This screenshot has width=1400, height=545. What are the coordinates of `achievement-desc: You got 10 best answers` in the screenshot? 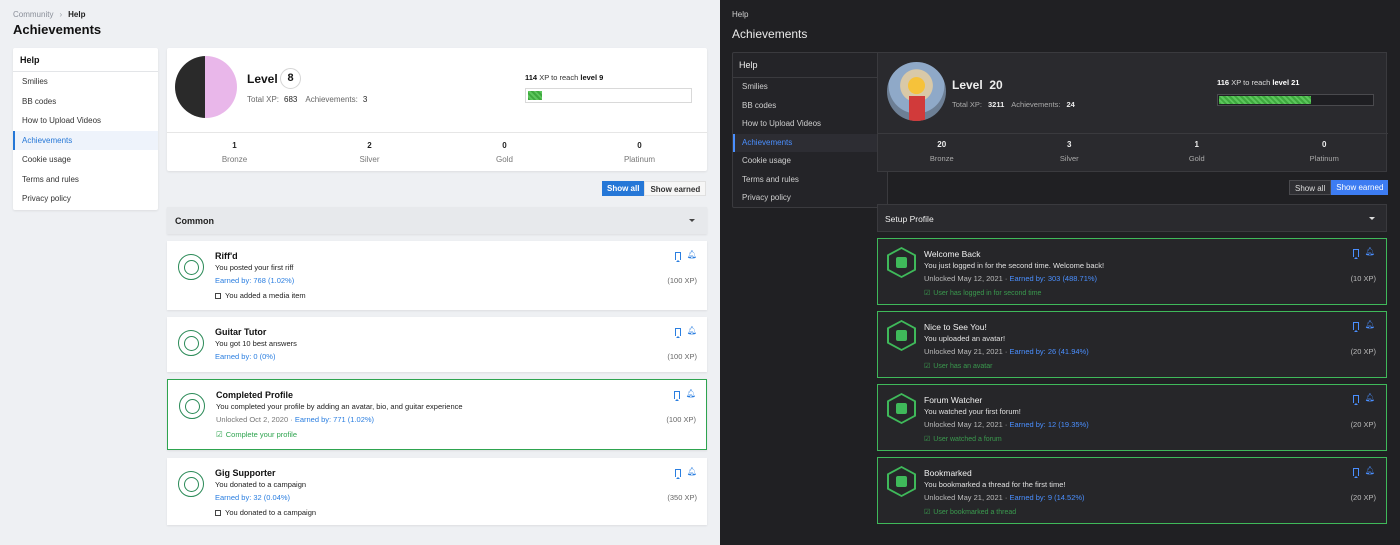 It's located at (256, 343).